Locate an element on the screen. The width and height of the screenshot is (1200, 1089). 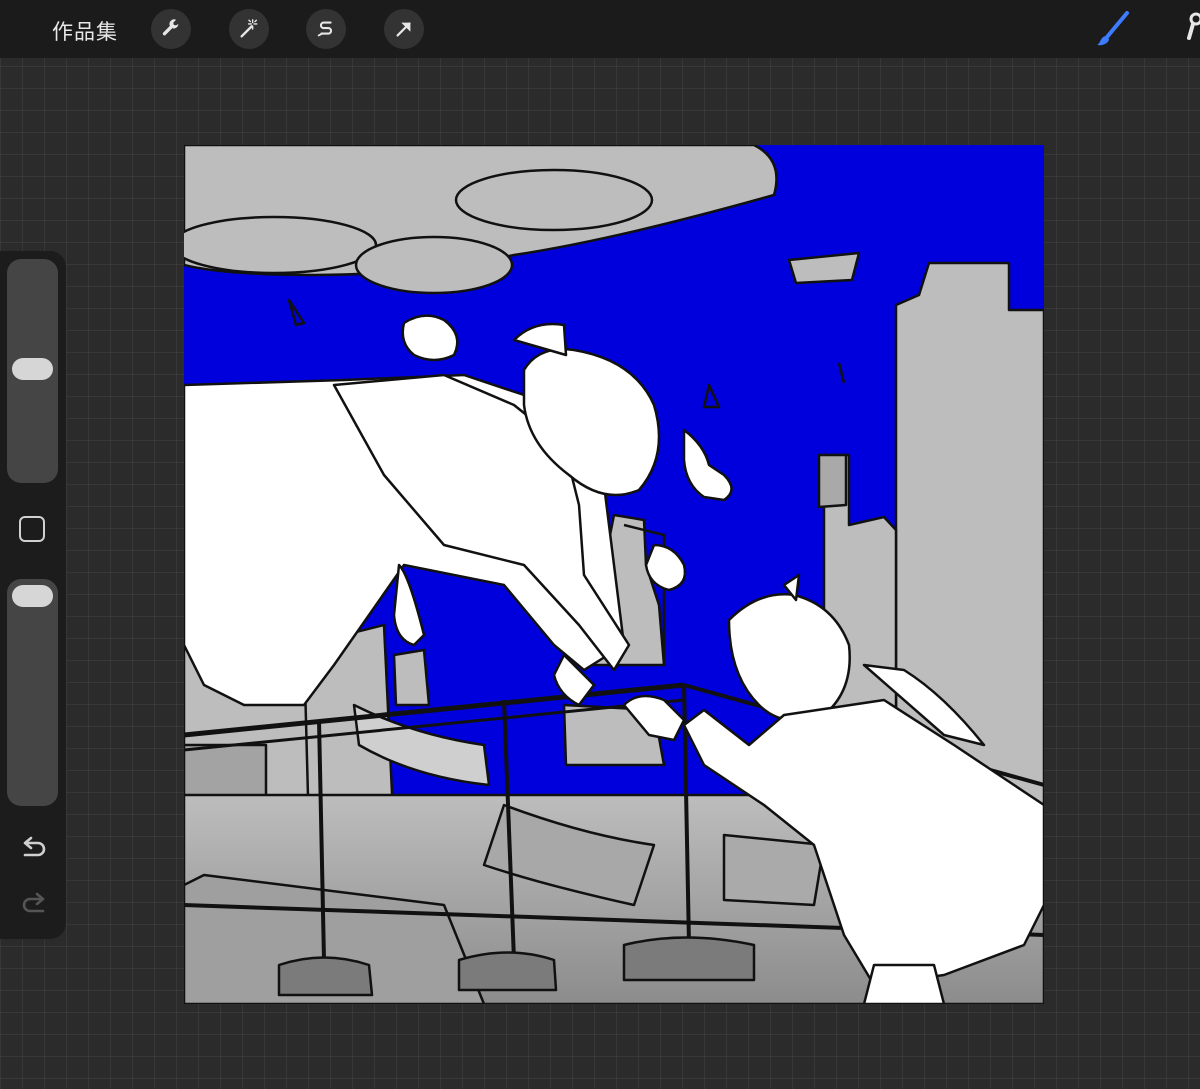
redo-icon is located at coordinates (34, 906).